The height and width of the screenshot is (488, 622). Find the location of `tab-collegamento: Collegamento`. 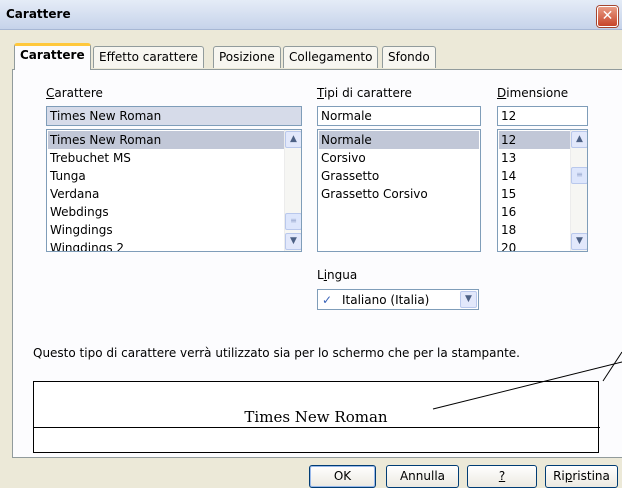

tab-collegamento: Collegamento is located at coordinates (331, 57).